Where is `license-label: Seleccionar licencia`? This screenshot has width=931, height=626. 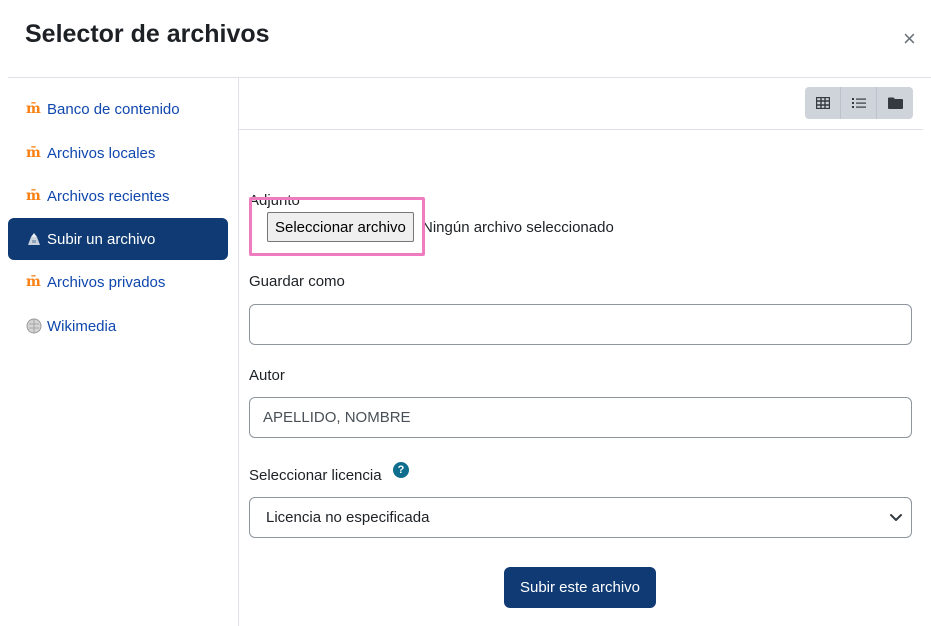 license-label: Seleccionar licencia is located at coordinates (315, 475).